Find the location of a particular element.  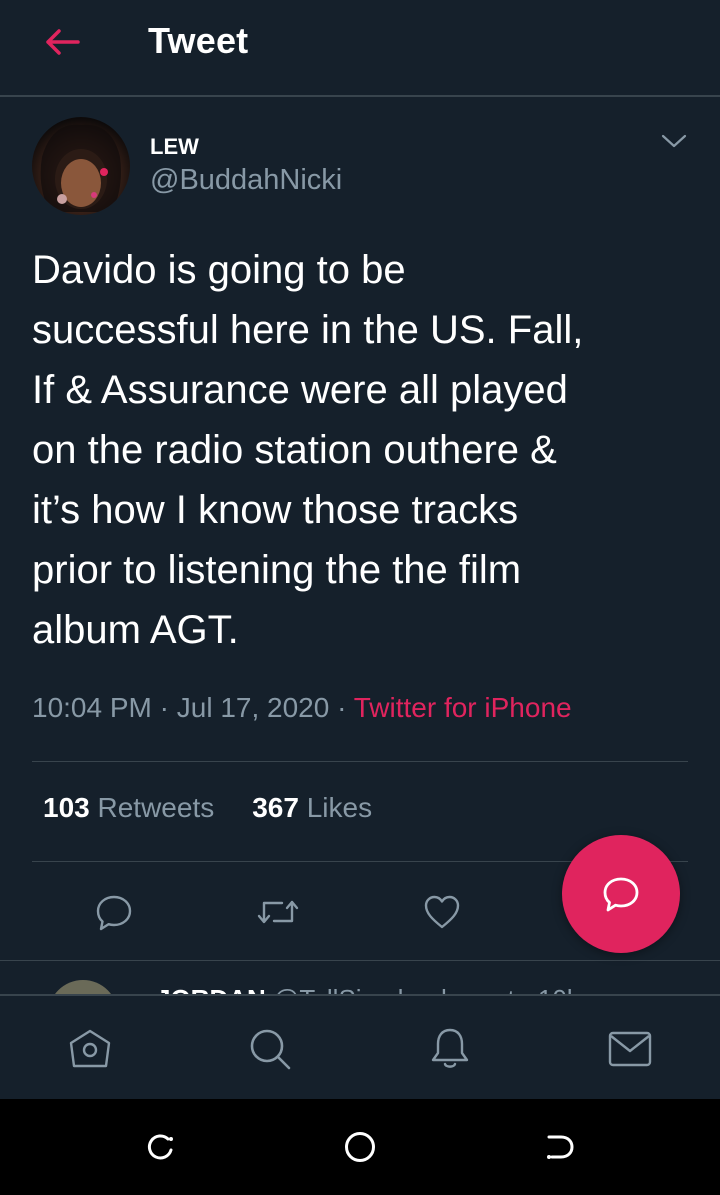

like-button is located at coordinates (442, 912).